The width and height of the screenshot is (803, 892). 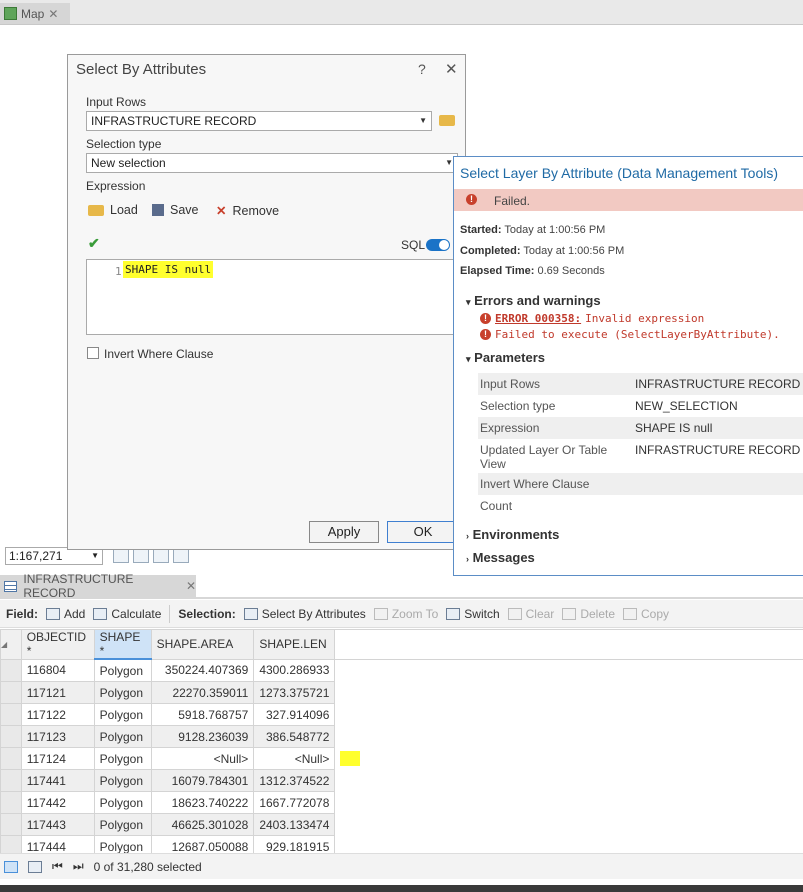 I want to click on grid-icon, so click(x=141, y=555).